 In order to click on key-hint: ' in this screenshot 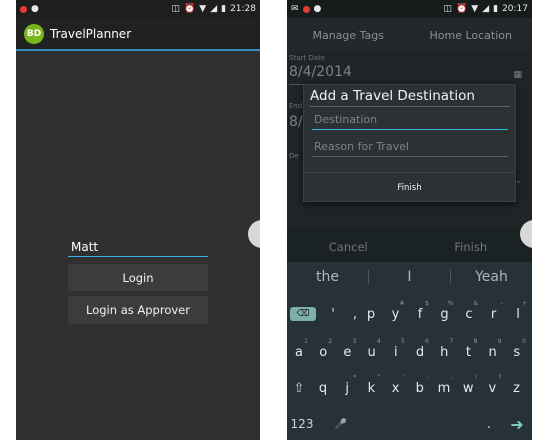, I will do `click(403, 377)`.